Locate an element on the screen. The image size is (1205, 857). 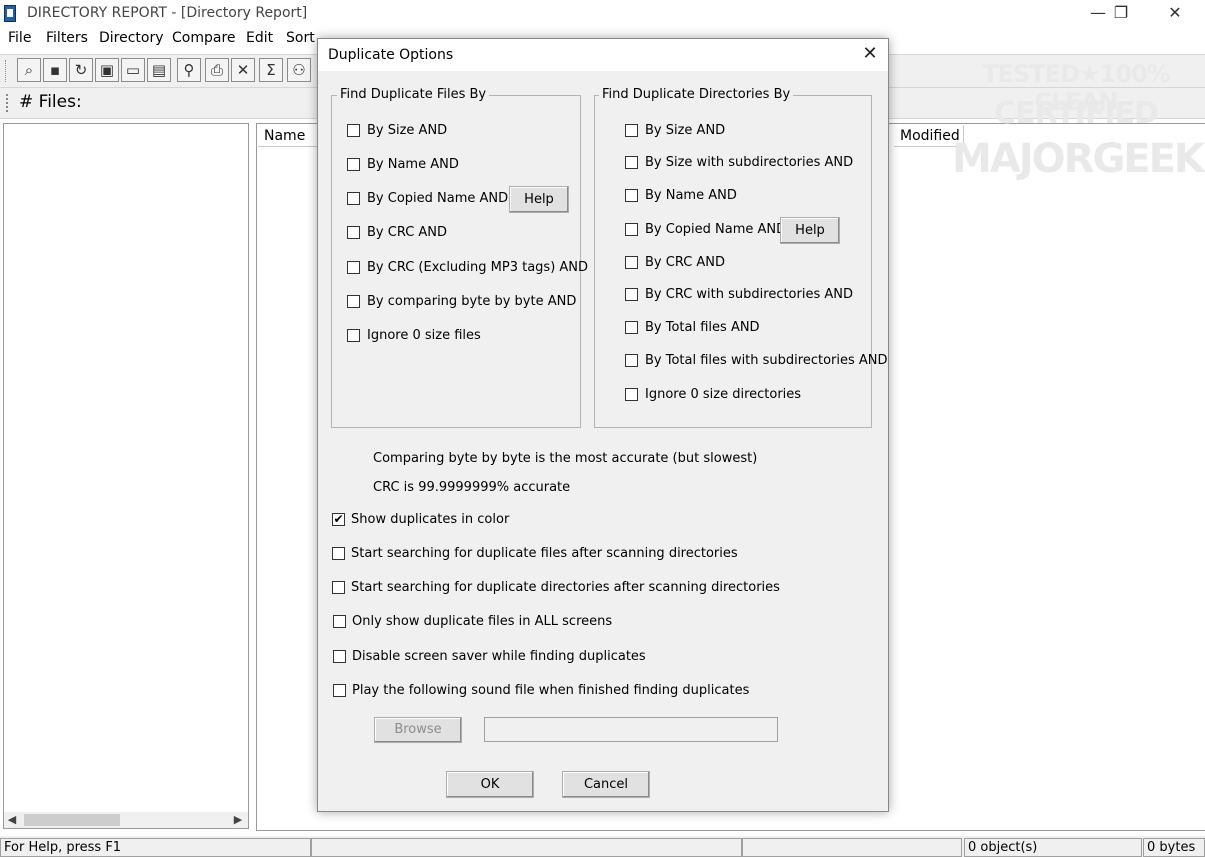
cb-ignore-zero-dirs is located at coordinates (631, 394).